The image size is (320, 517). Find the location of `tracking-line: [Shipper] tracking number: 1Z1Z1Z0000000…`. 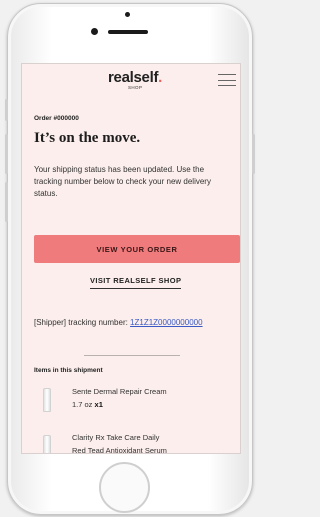

tracking-line: [Shipper] tracking number: 1Z1Z1Z0000000… is located at coordinates (118, 322).